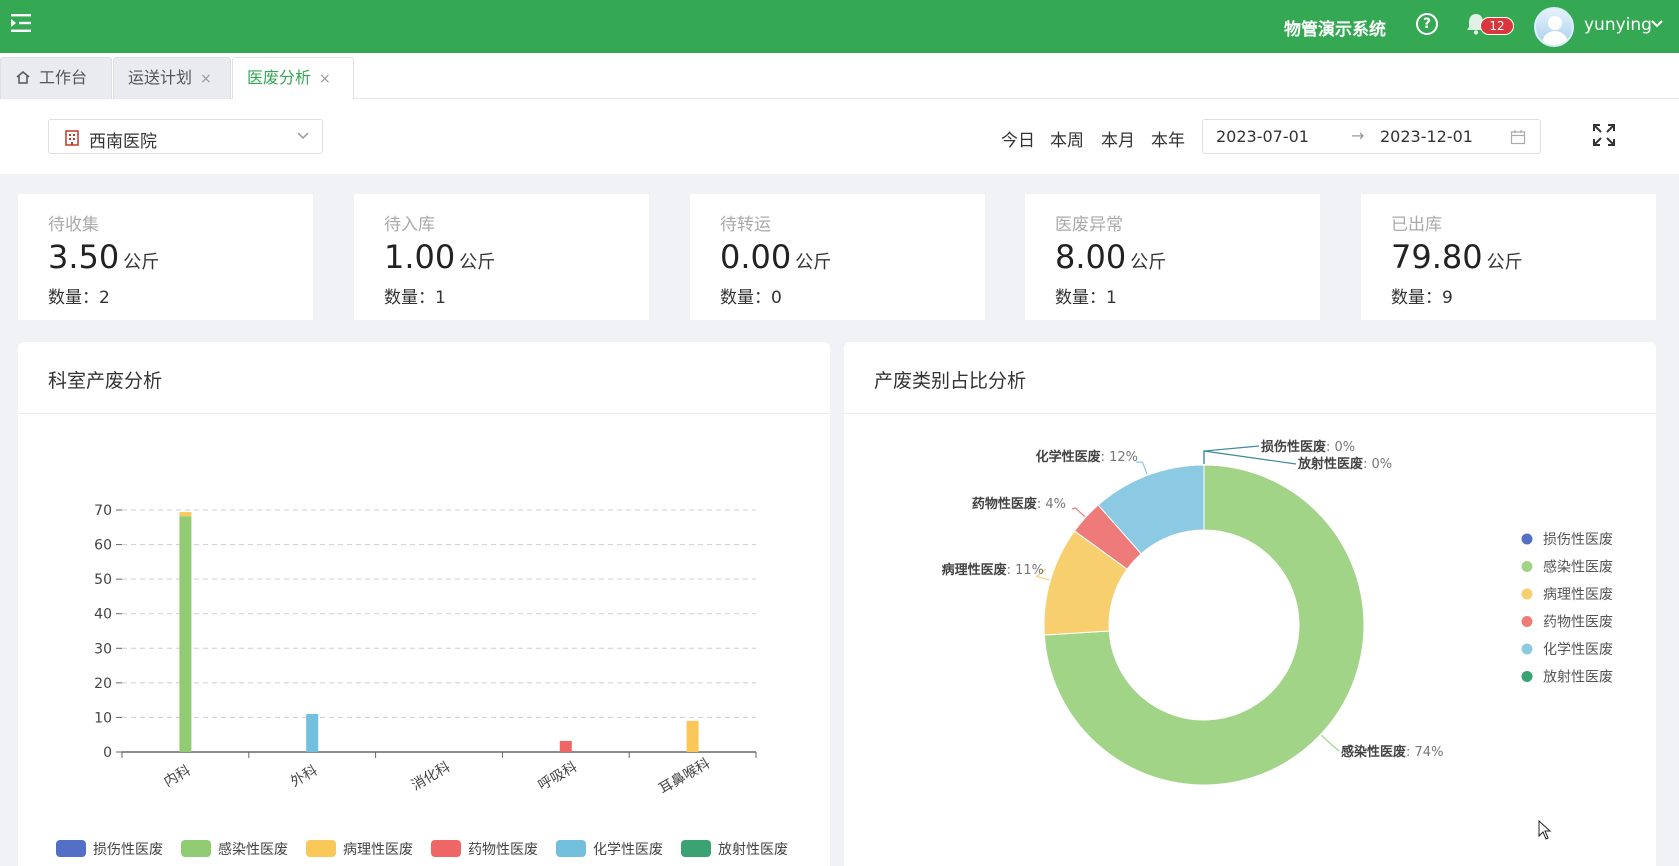  I want to click on quick-range-today: 今日, so click(1018, 138).